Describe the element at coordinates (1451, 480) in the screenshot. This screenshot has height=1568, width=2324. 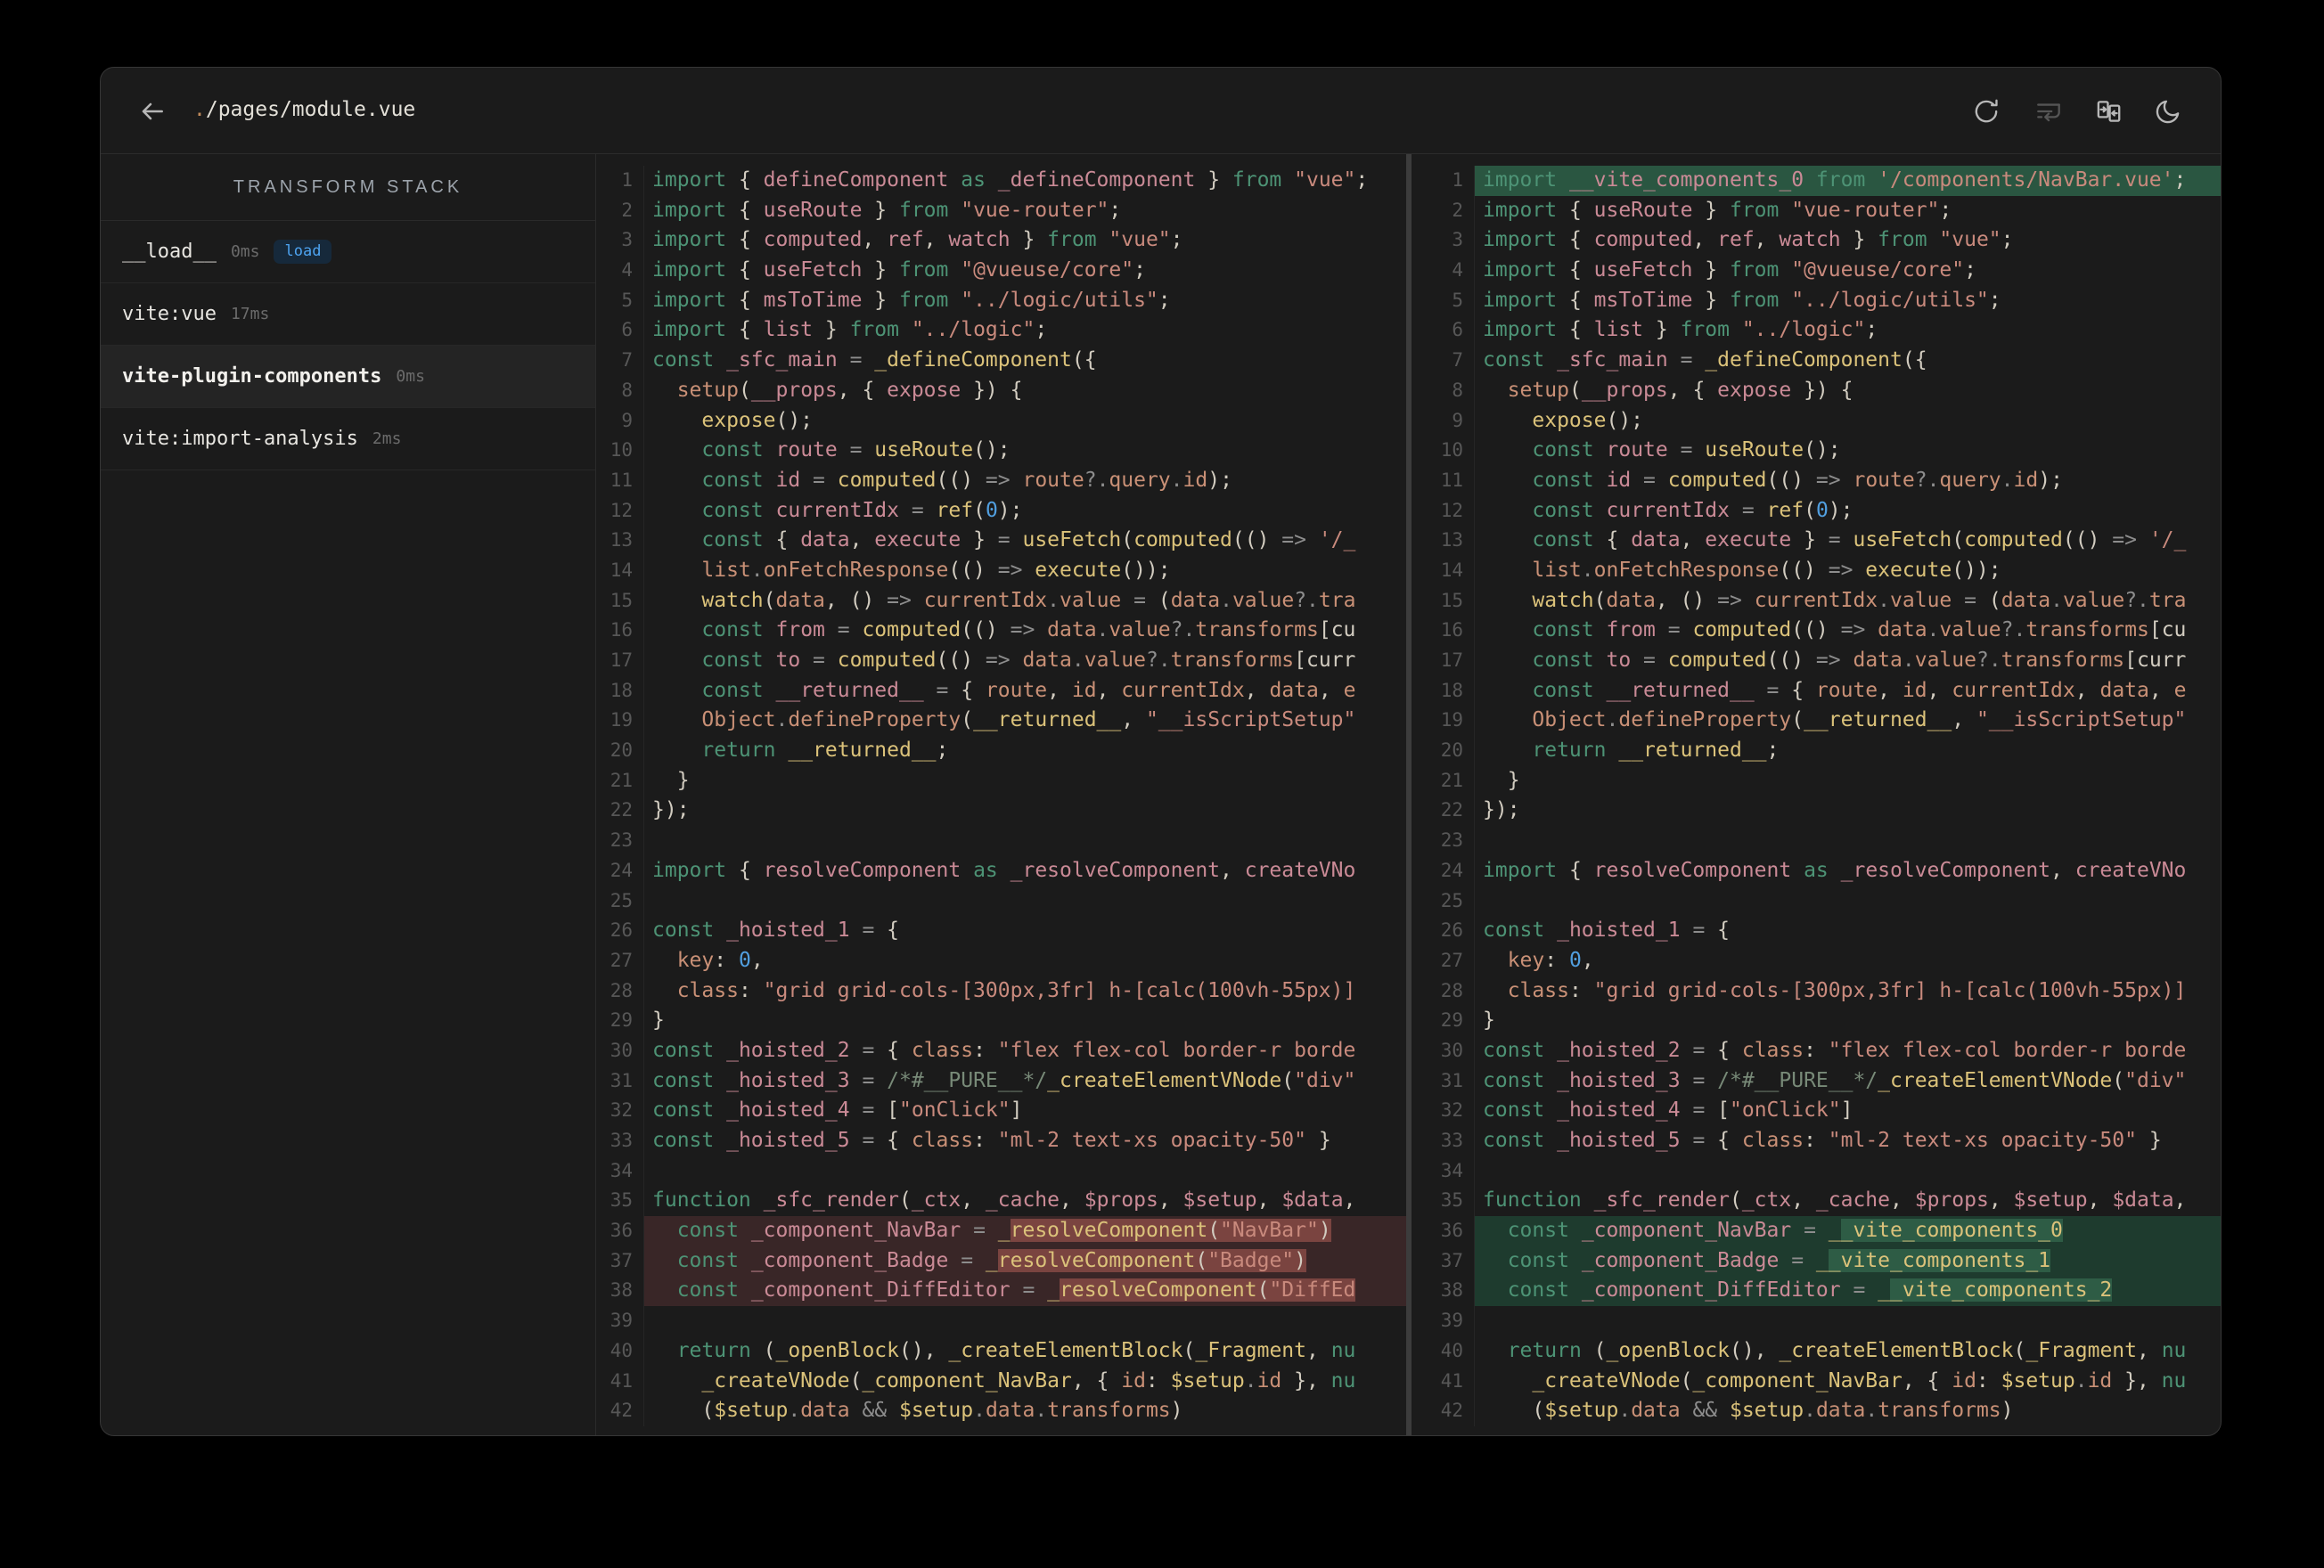
I see `line-number: 11` at that location.